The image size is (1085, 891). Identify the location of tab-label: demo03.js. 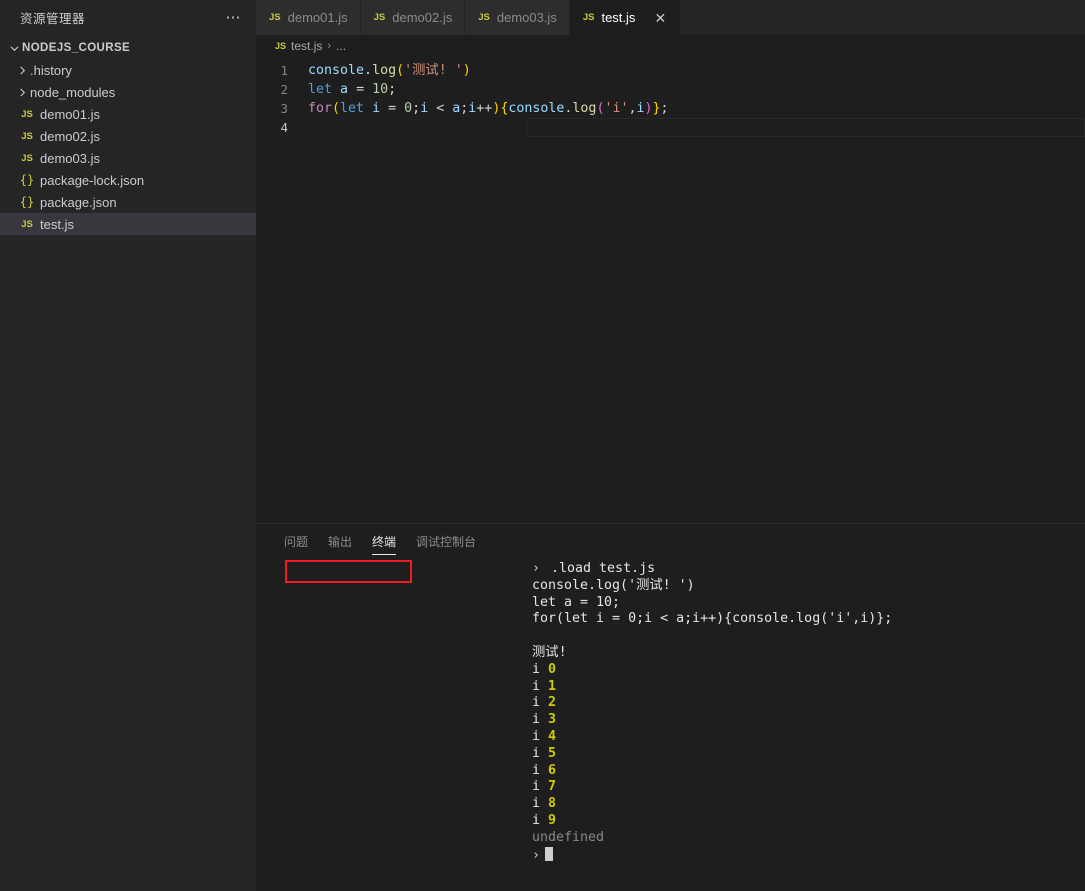
(526, 17).